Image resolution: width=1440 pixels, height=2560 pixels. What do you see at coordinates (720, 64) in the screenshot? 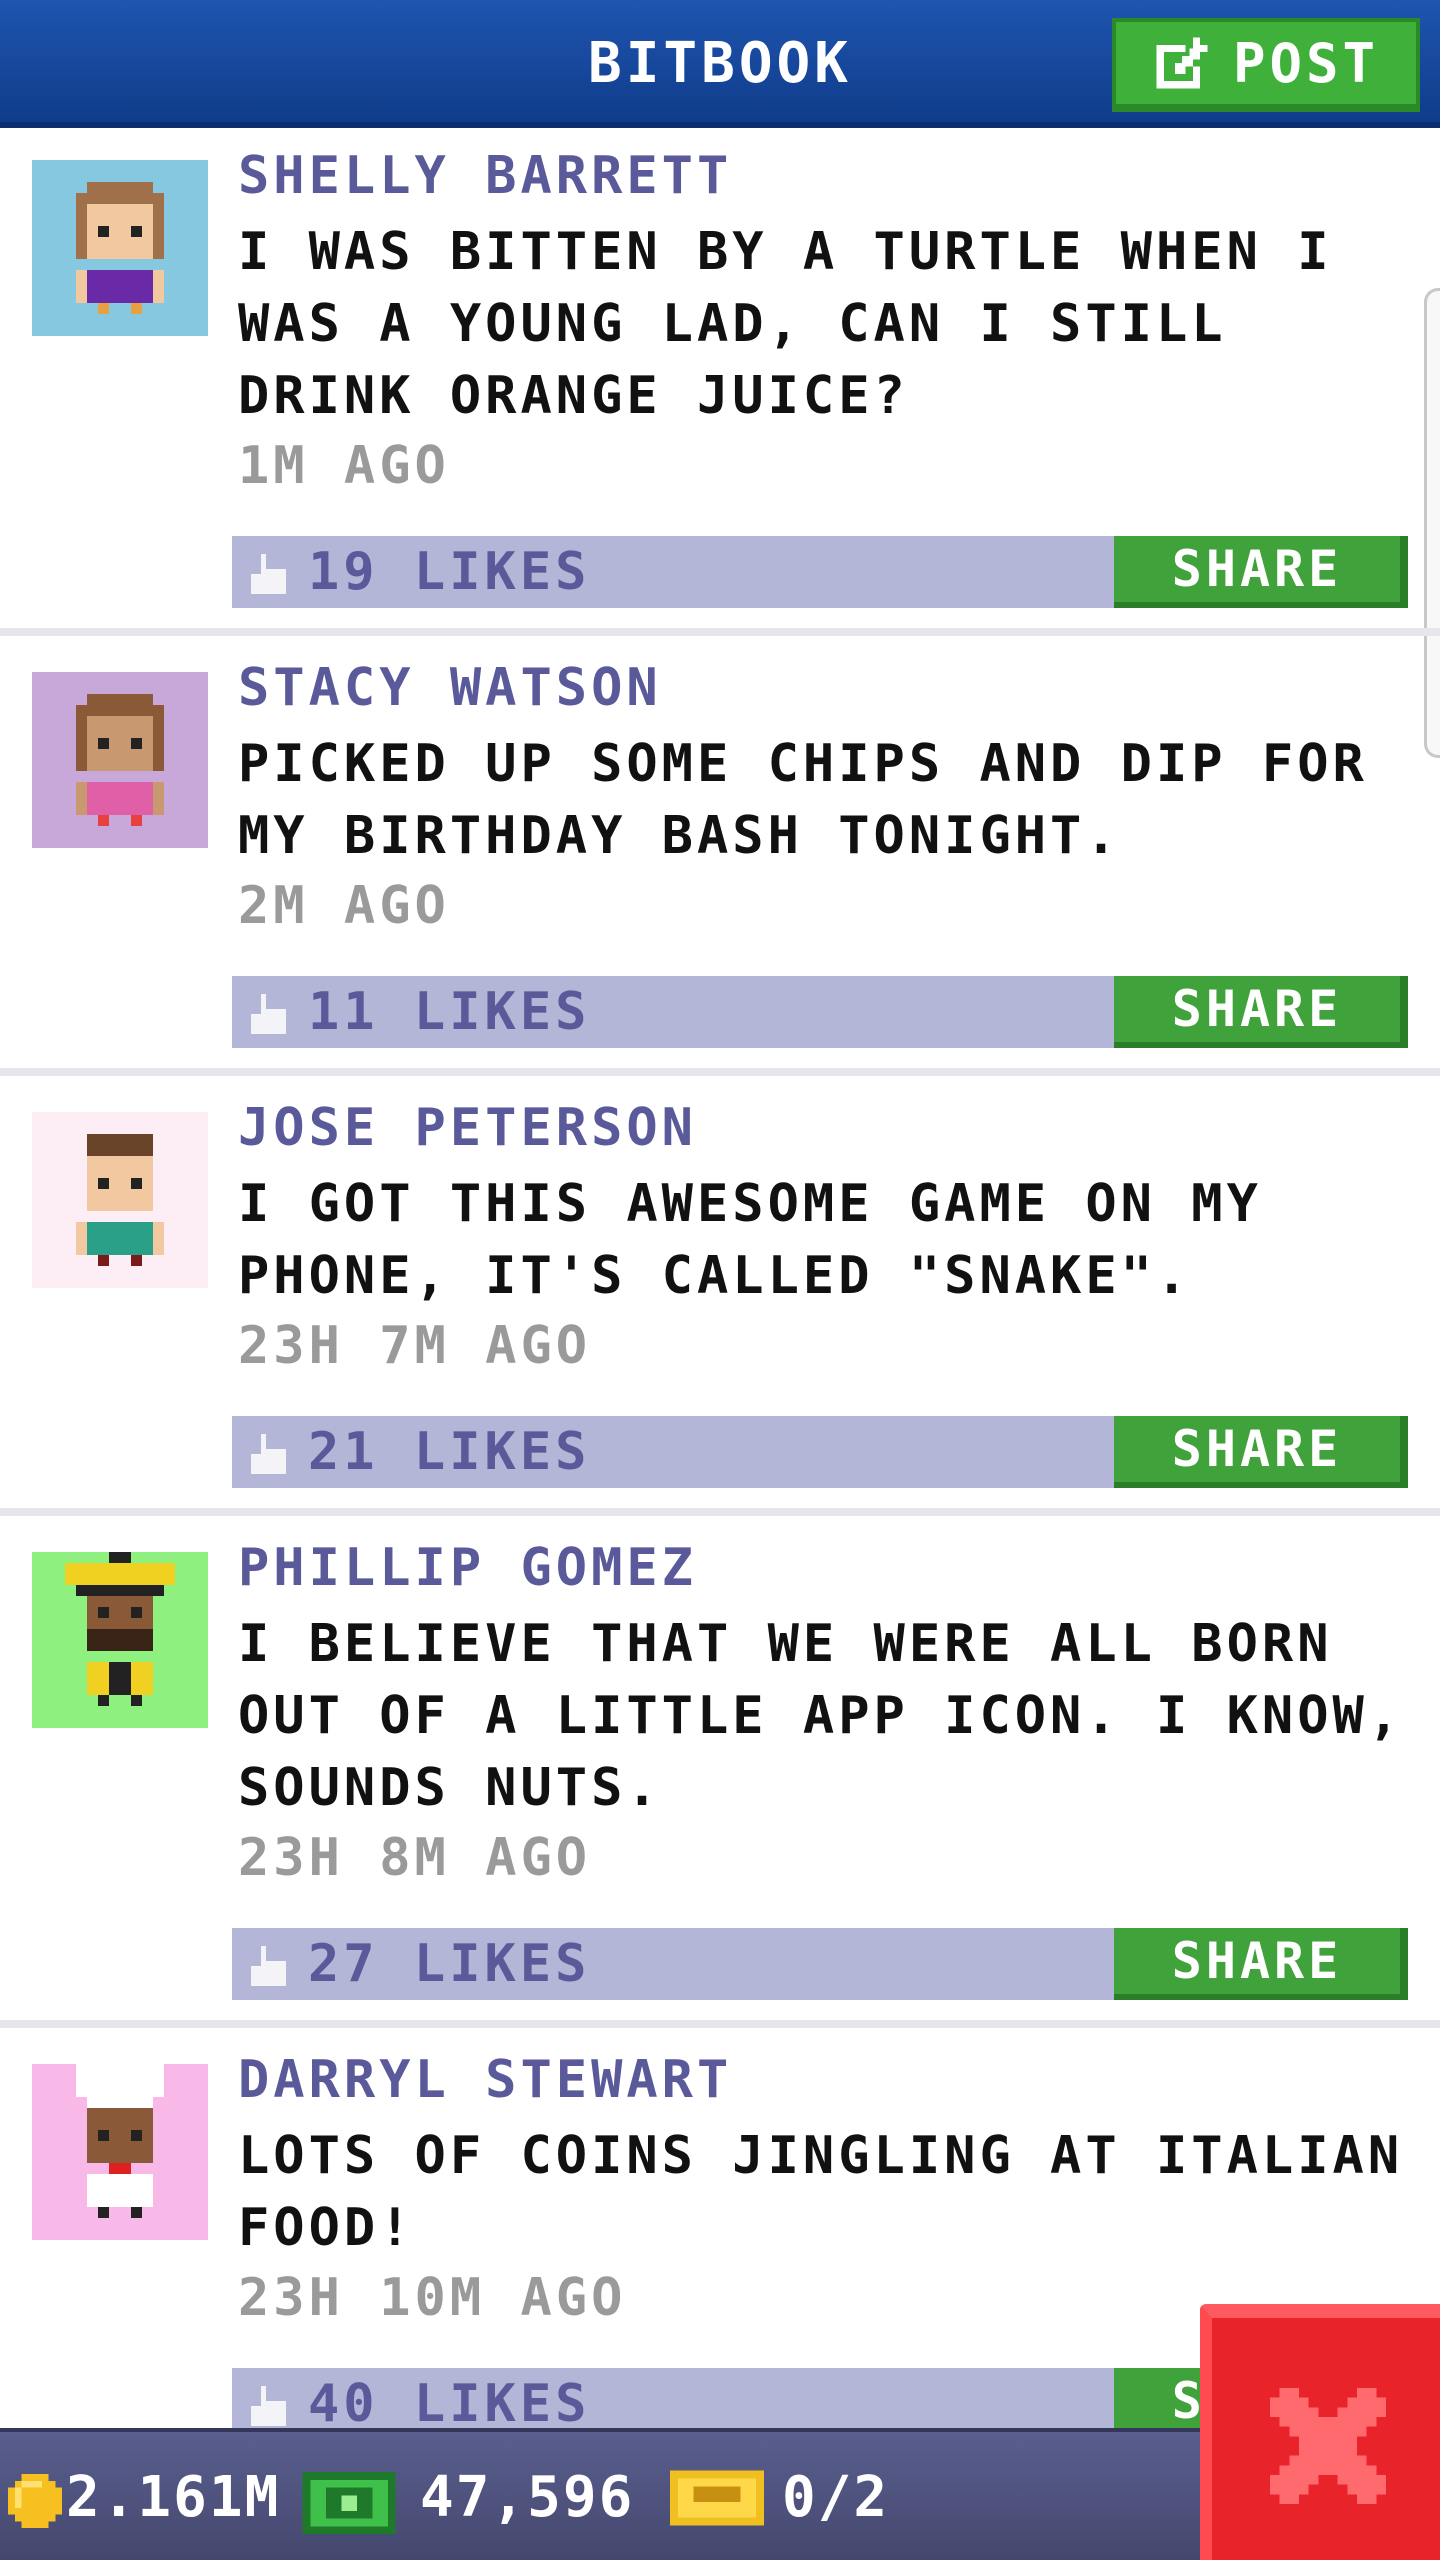
I see `app-header: BITBOOK POST` at bounding box center [720, 64].